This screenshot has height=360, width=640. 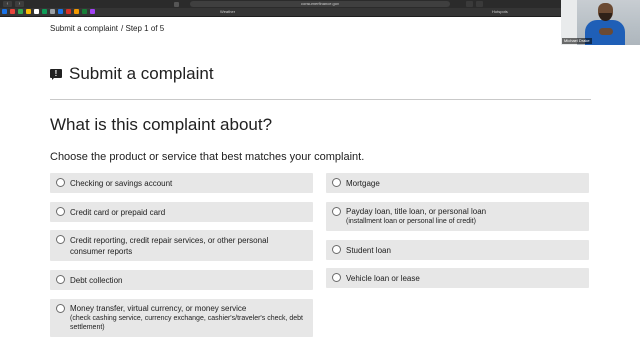 What do you see at coordinates (457, 183) in the screenshot?
I see `option-mortgage: Mortgage` at bounding box center [457, 183].